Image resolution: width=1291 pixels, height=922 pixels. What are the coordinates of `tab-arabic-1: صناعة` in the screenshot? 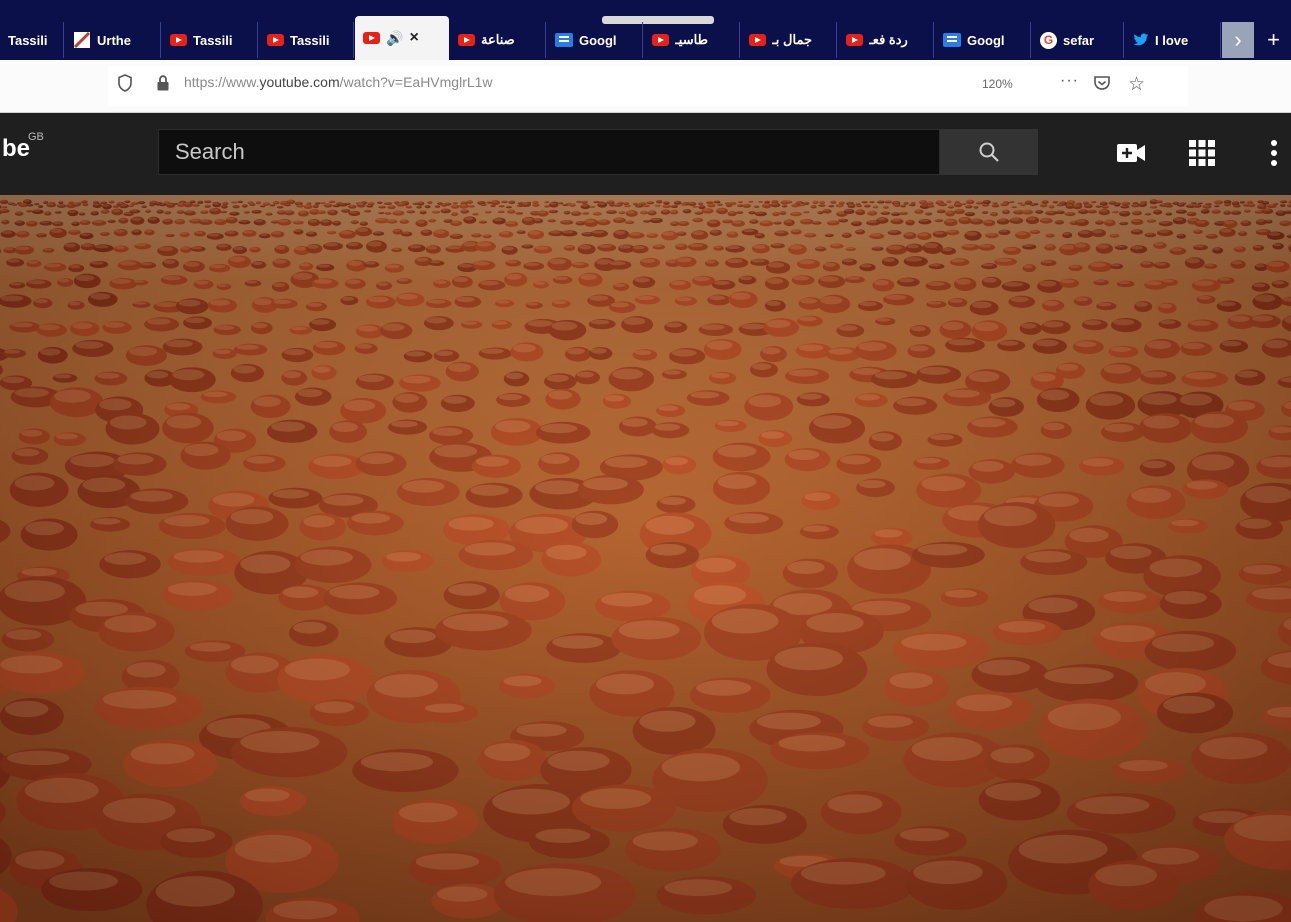 It's located at (498, 40).